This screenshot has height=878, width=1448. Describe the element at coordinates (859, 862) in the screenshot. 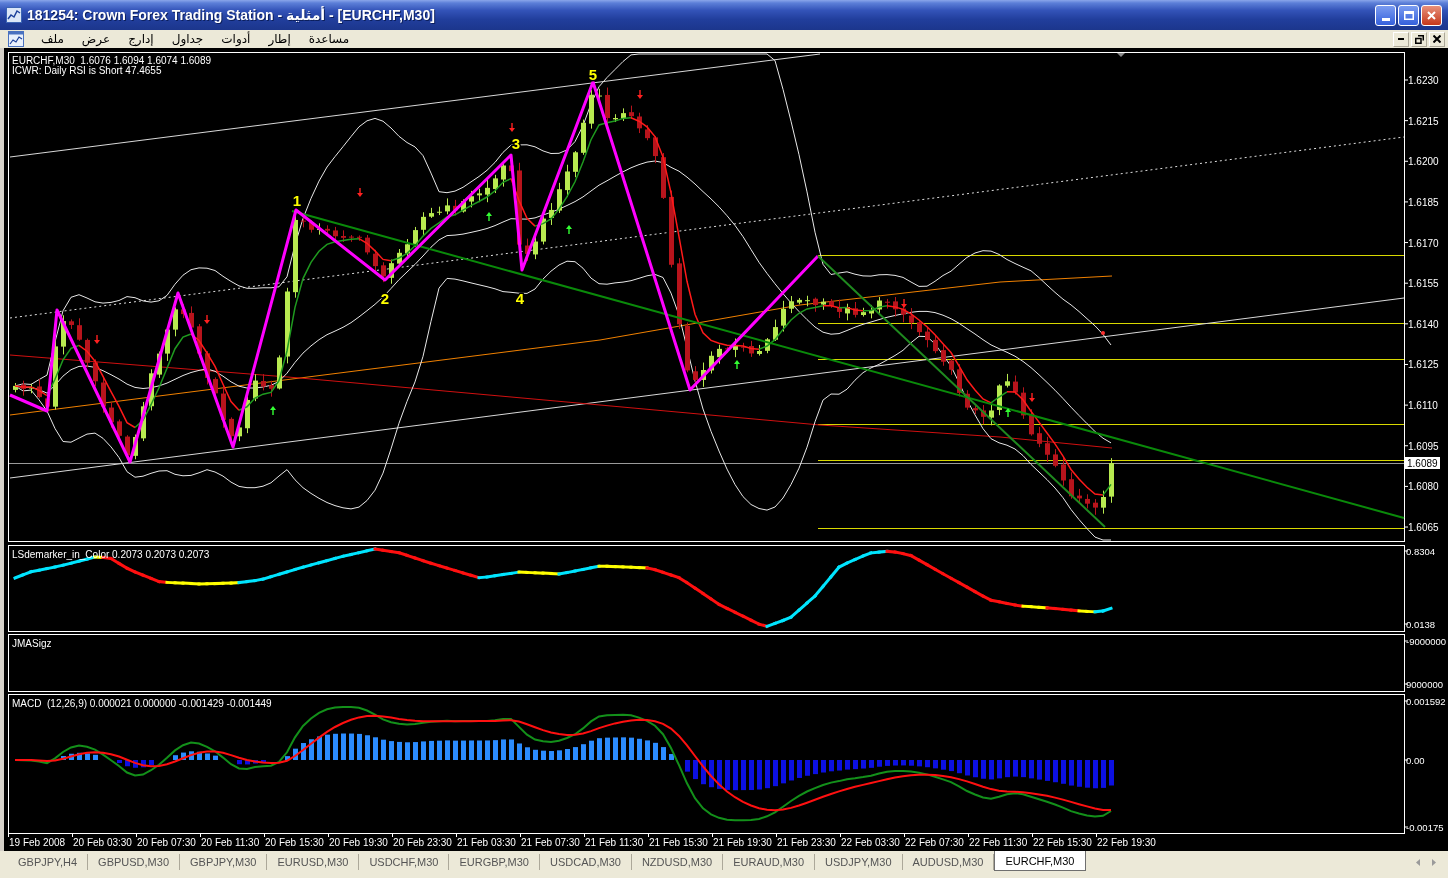

I see `chart-tab: USDJPY,M30` at that location.